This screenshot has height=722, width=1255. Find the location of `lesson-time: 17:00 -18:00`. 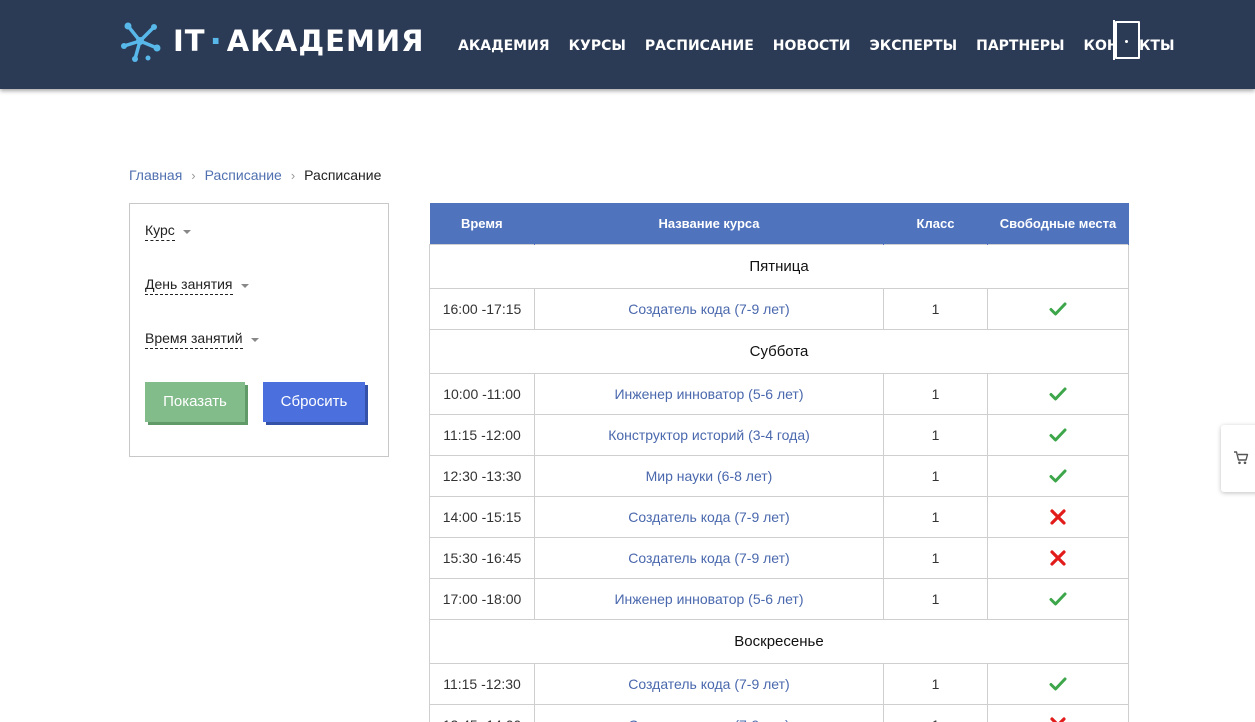

lesson-time: 17:00 -18:00 is located at coordinates (482, 598).